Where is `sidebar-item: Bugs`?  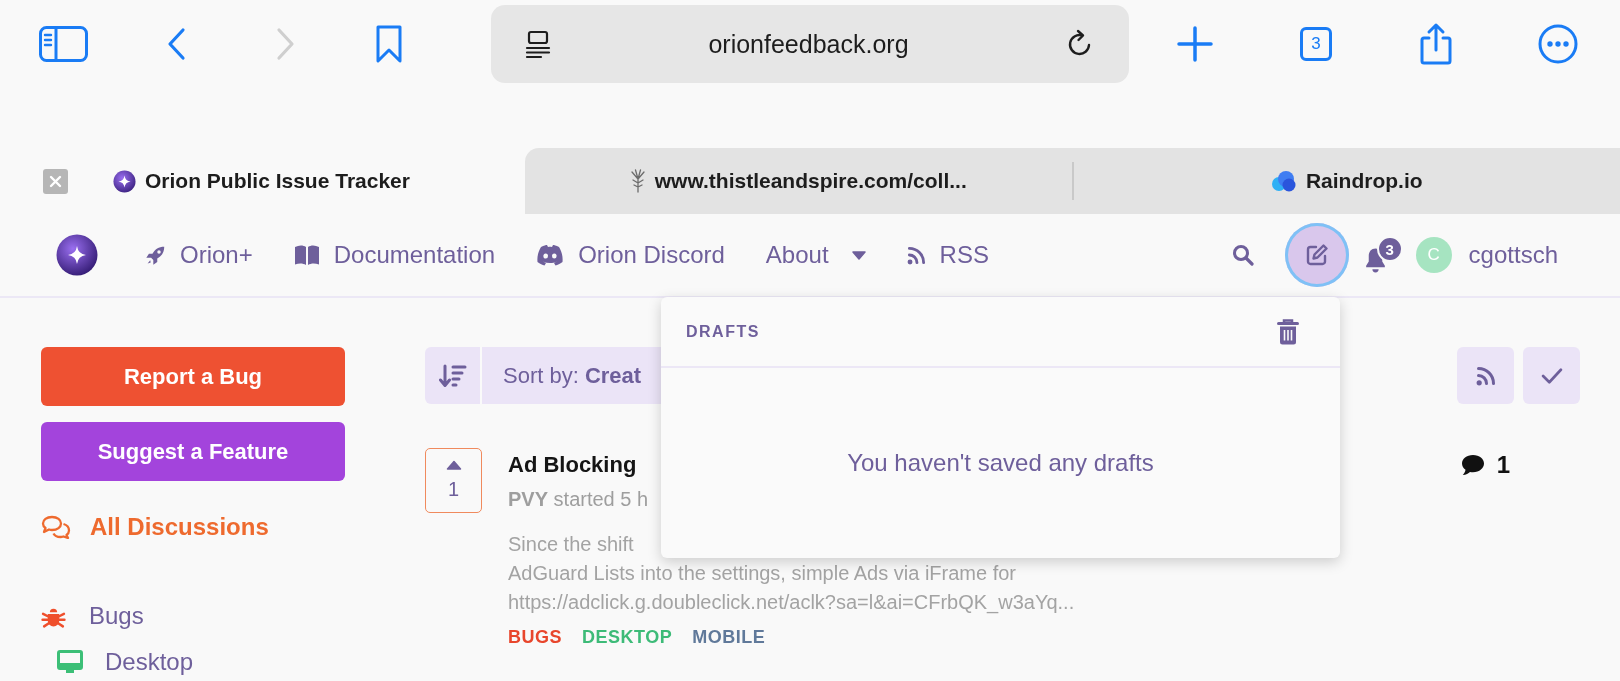 sidebar-item: Bugs is located at coordinates (193, 616).